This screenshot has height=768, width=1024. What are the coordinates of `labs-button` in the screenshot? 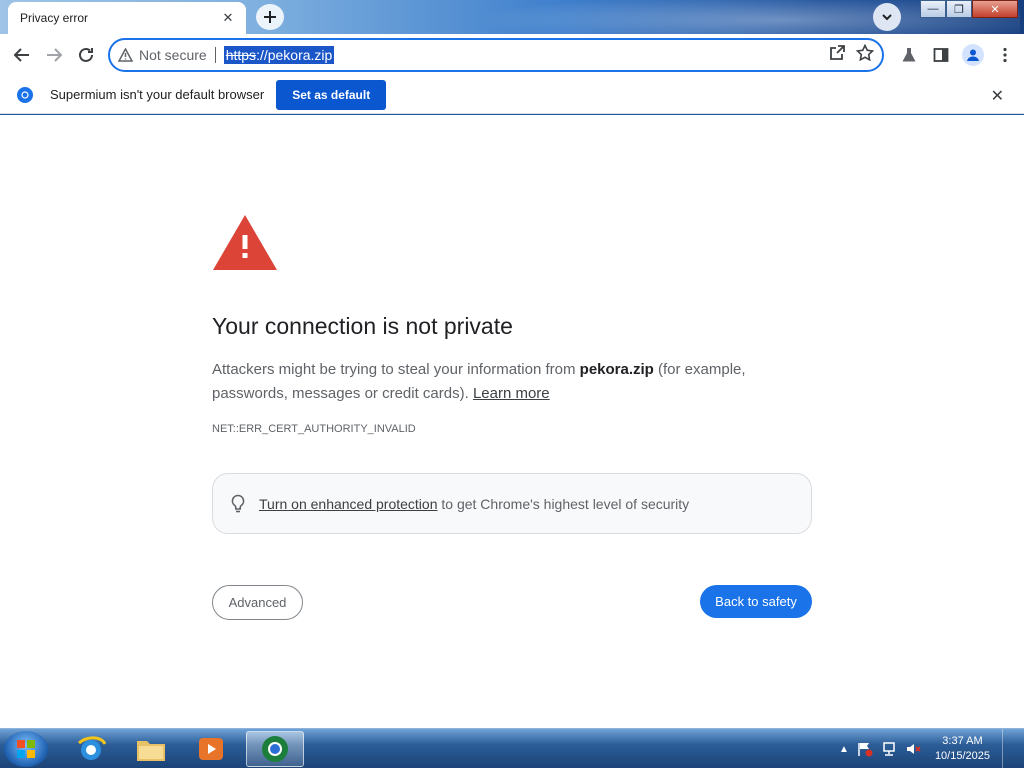 It's located at (909, 55).